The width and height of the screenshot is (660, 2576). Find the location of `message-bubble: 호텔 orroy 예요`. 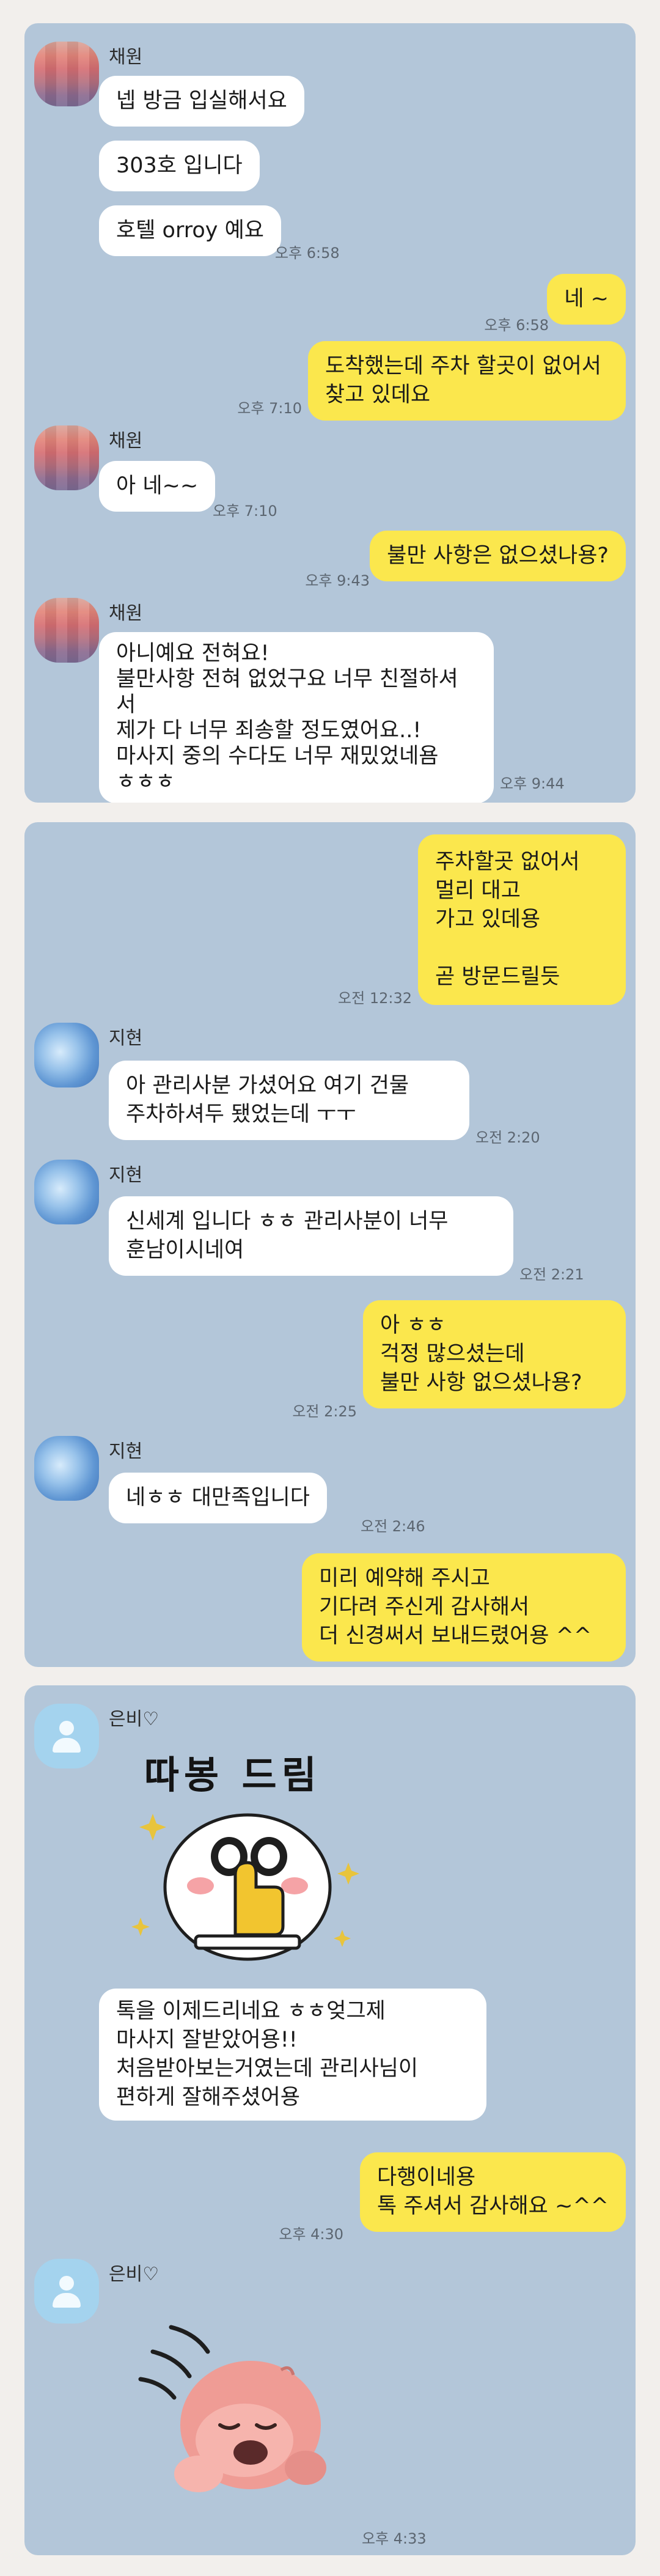

message-bubble: 호텔 orroy 예요 is located at coordinates (190, 230).